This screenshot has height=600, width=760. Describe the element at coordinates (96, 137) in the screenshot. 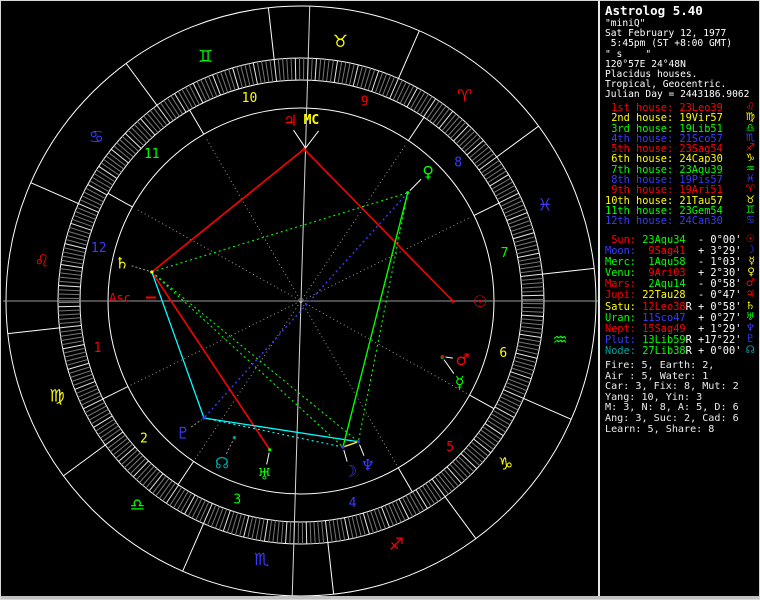

I see `sign-glyph-cancer: ♋` at that location.